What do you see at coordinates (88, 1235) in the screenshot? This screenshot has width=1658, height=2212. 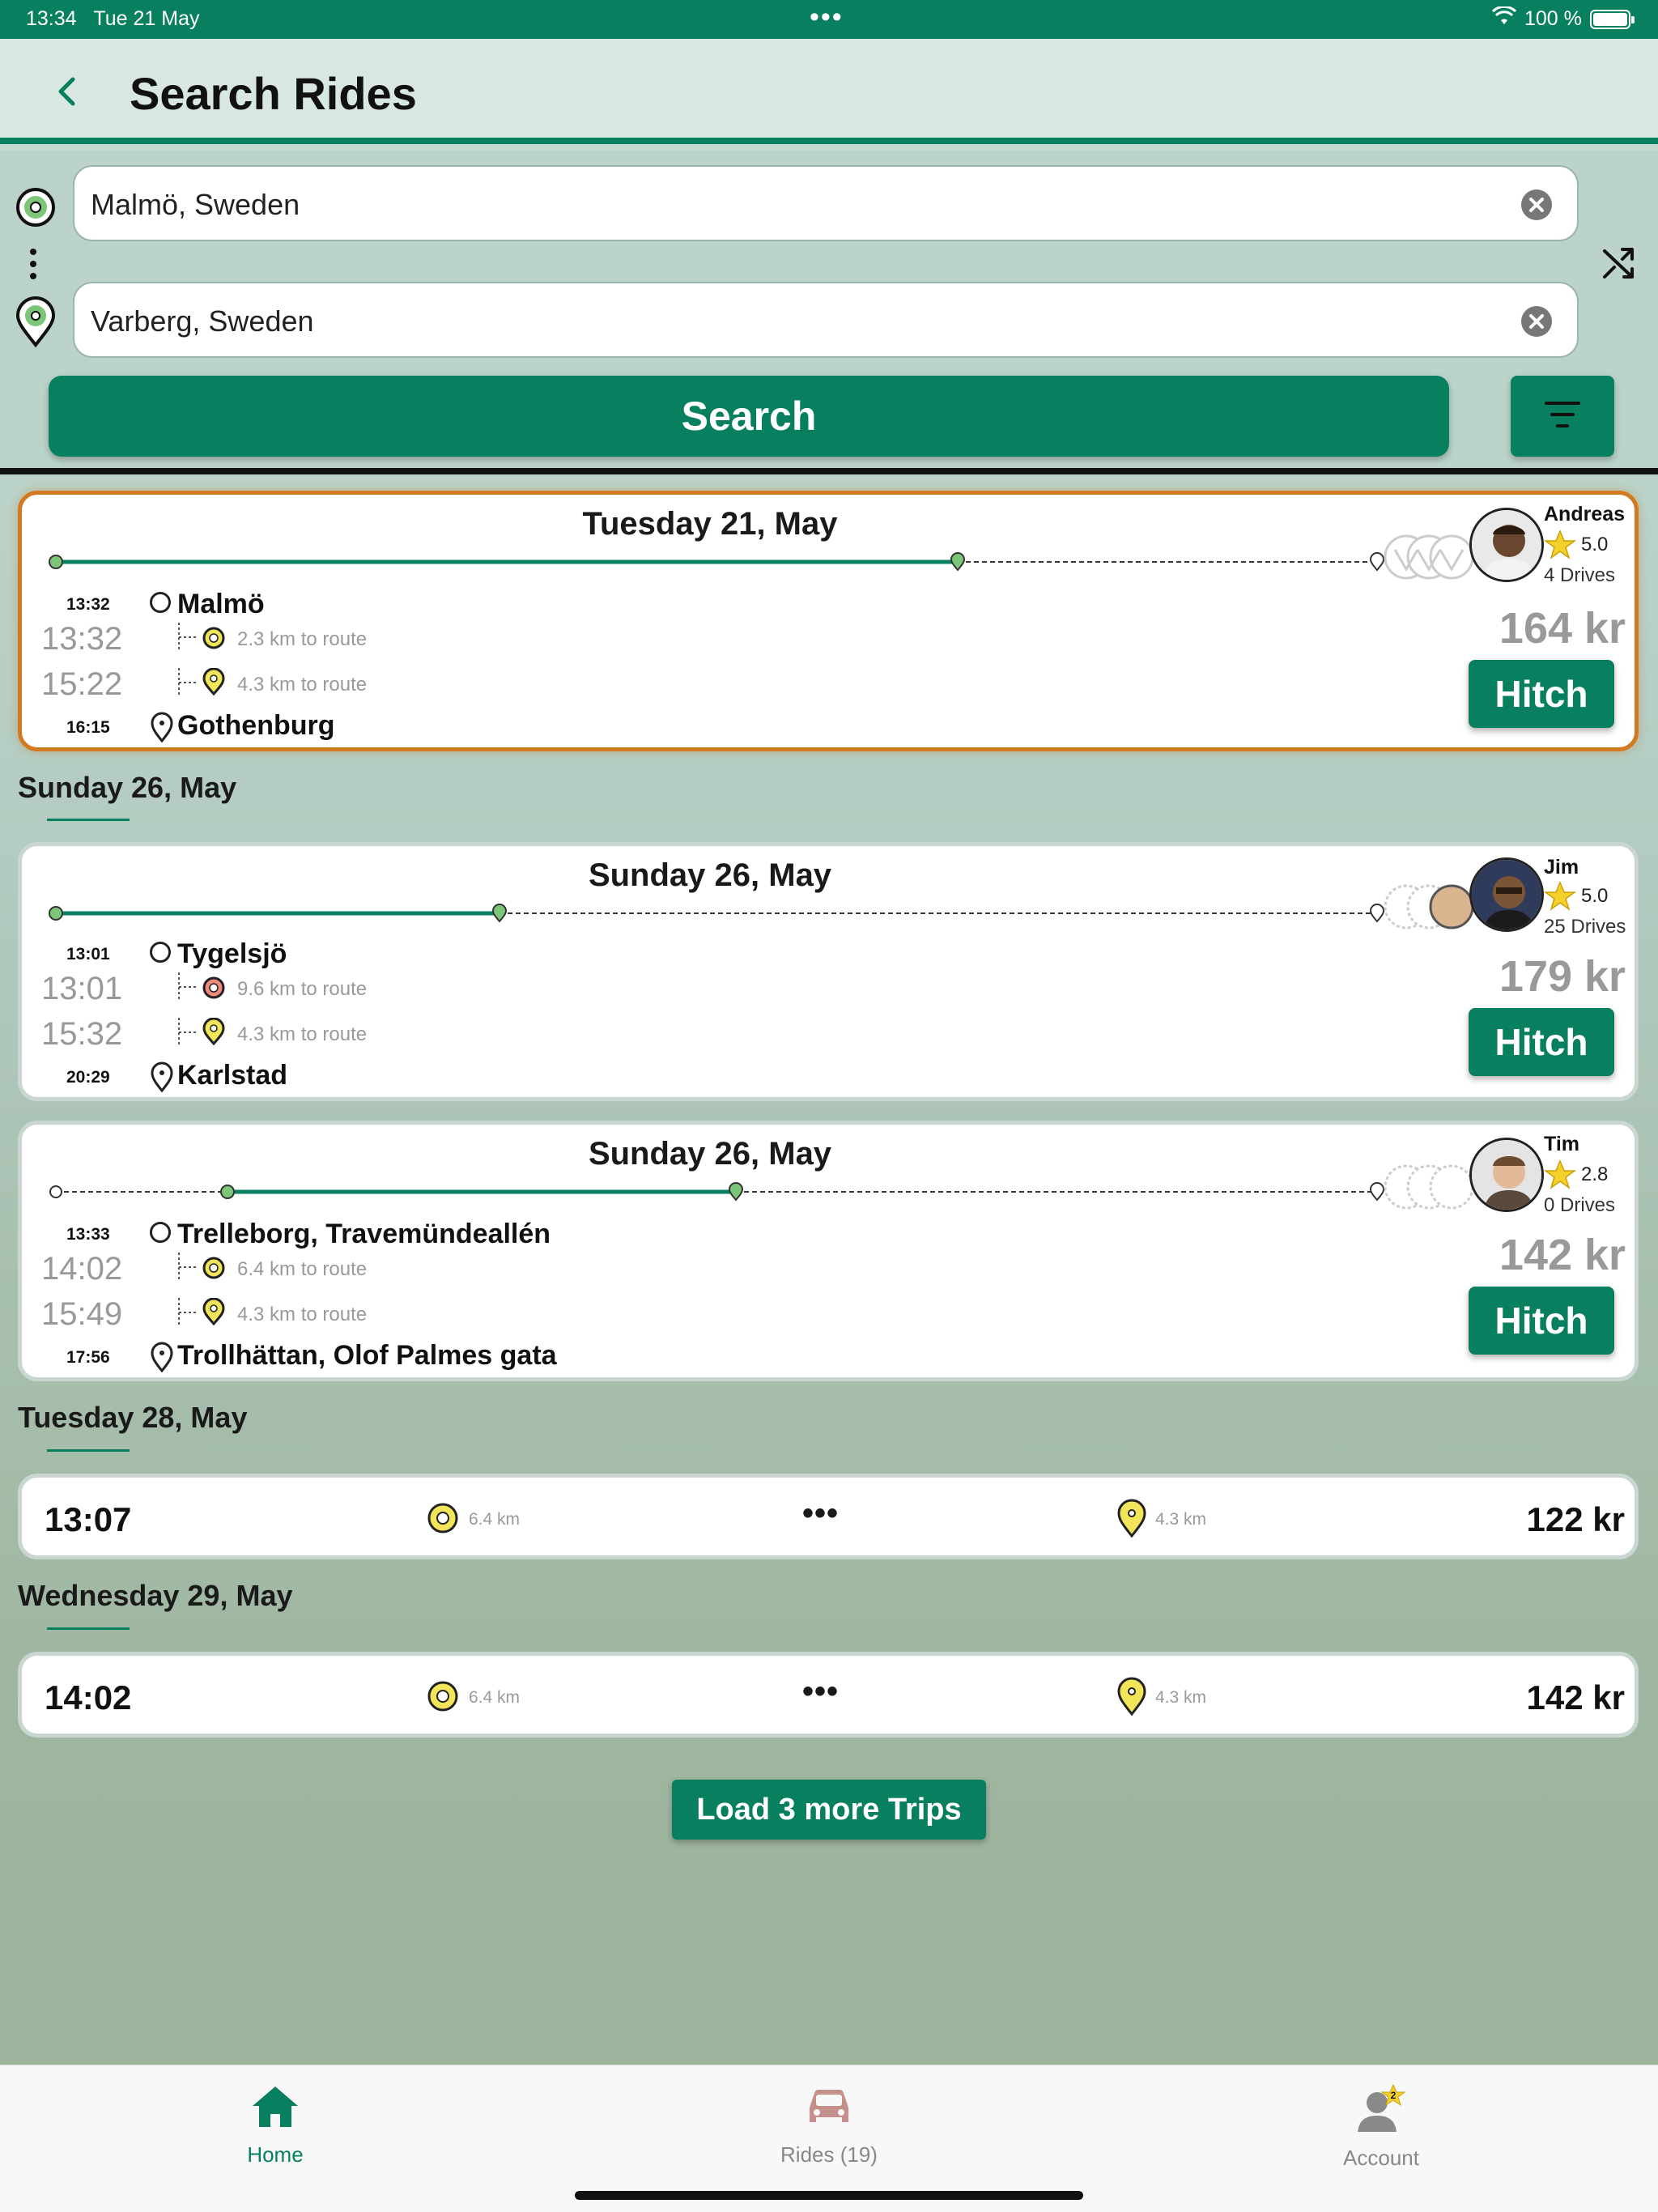 I see `depart-time: 13:33` at bounding box center [88, 1235].